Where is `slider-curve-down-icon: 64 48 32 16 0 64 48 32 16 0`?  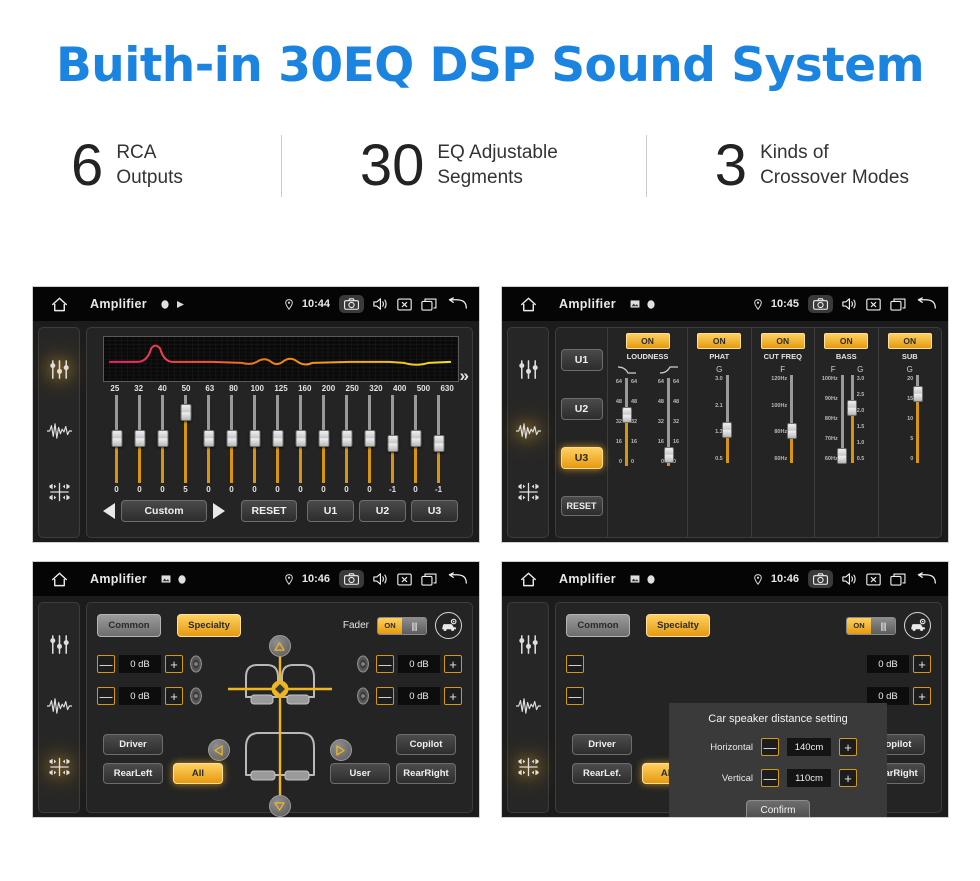 slider-curve-down-icon: 64 48 32 16 0 64 48 32 16 0 is located at coordinates (626, 451).